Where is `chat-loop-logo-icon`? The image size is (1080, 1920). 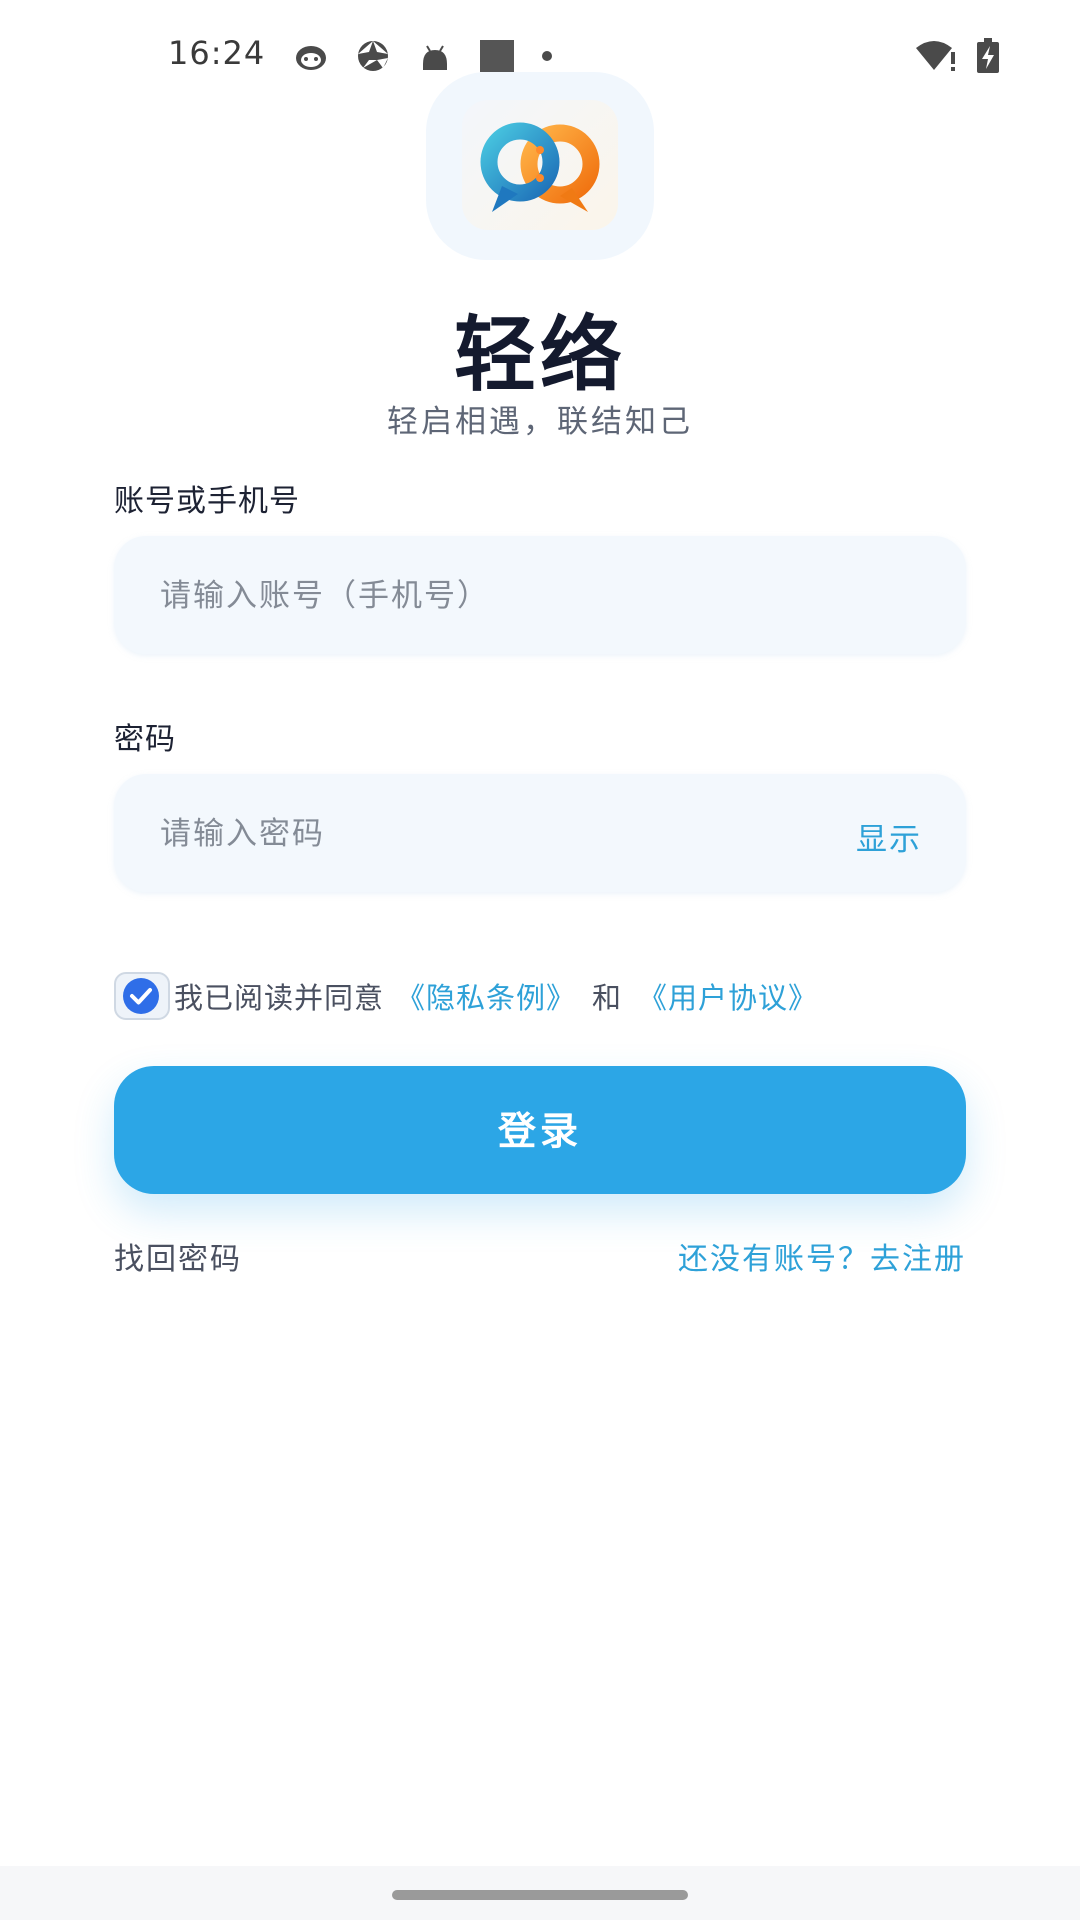
chat-loop-logo-icon is located at coordinates (540, 167).